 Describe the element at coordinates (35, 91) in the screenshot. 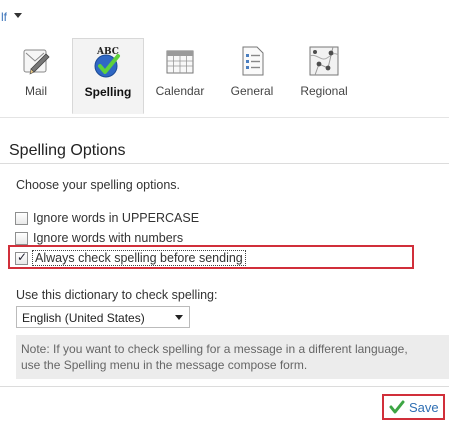

I see `nav-item-mail-label: Mail` at that location.